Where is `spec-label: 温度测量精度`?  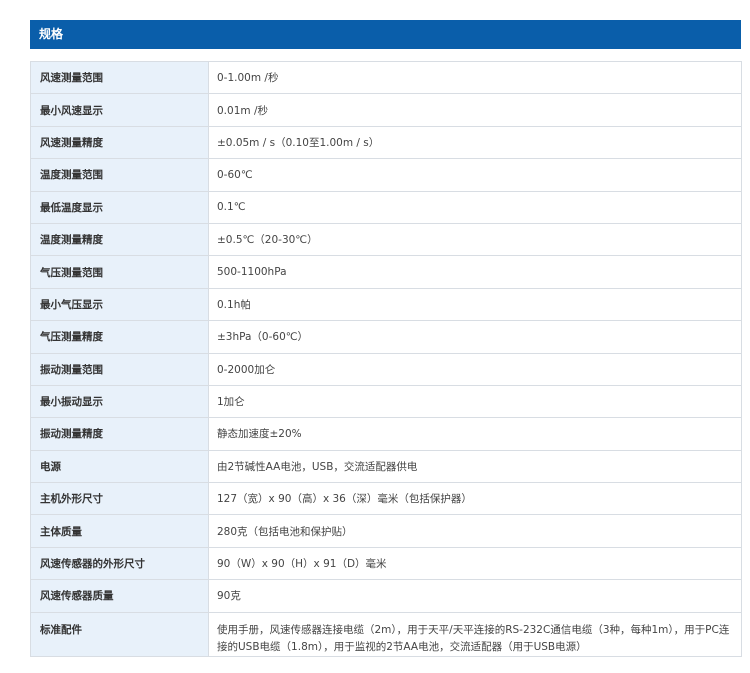 spec-label: 温度测量精度 is located at coordinates (119, 239).